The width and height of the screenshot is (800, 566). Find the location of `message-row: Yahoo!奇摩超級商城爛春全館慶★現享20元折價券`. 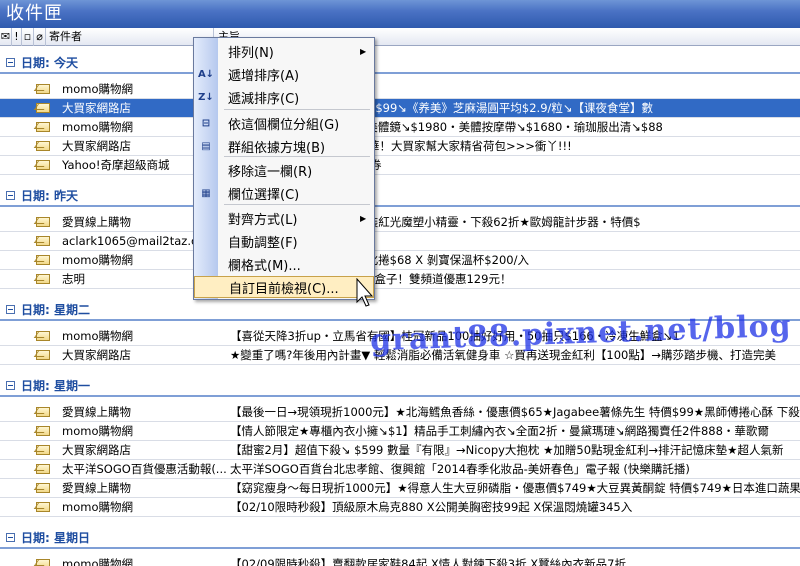

message-row: Yahoo!奇摩超級商城爛春全館慶★現享20元折價券 is located at coordinates (400, 165).